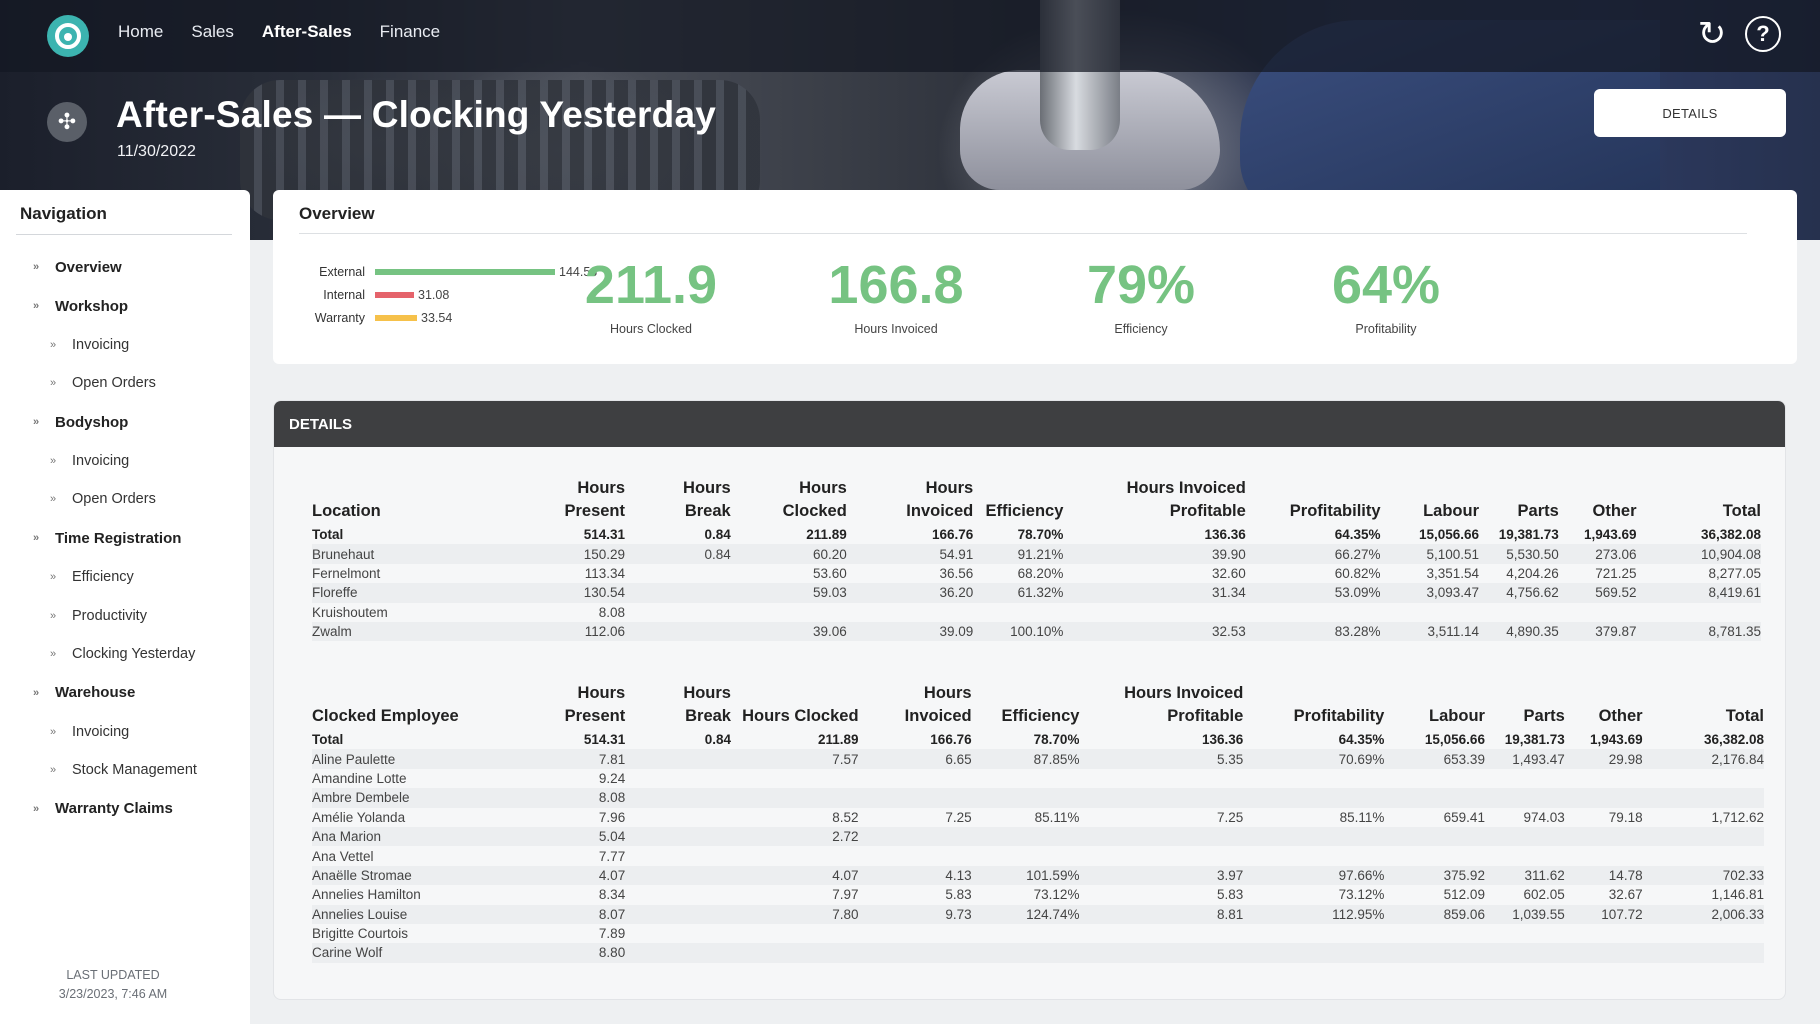 The image size is (1820, 1024). Describe the element at coordinates (411, 875) in the screenshot. I see `table-cell: Anaëlle Stromae` at that location.